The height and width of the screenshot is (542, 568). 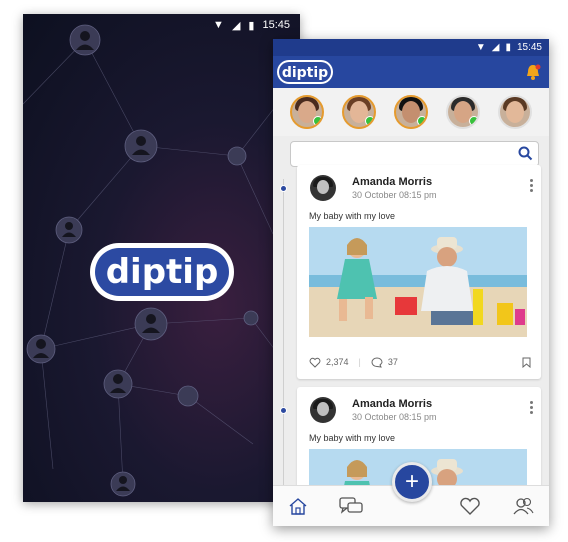 I want to click on splash-logo: diptip, so click(x=162, y=272).